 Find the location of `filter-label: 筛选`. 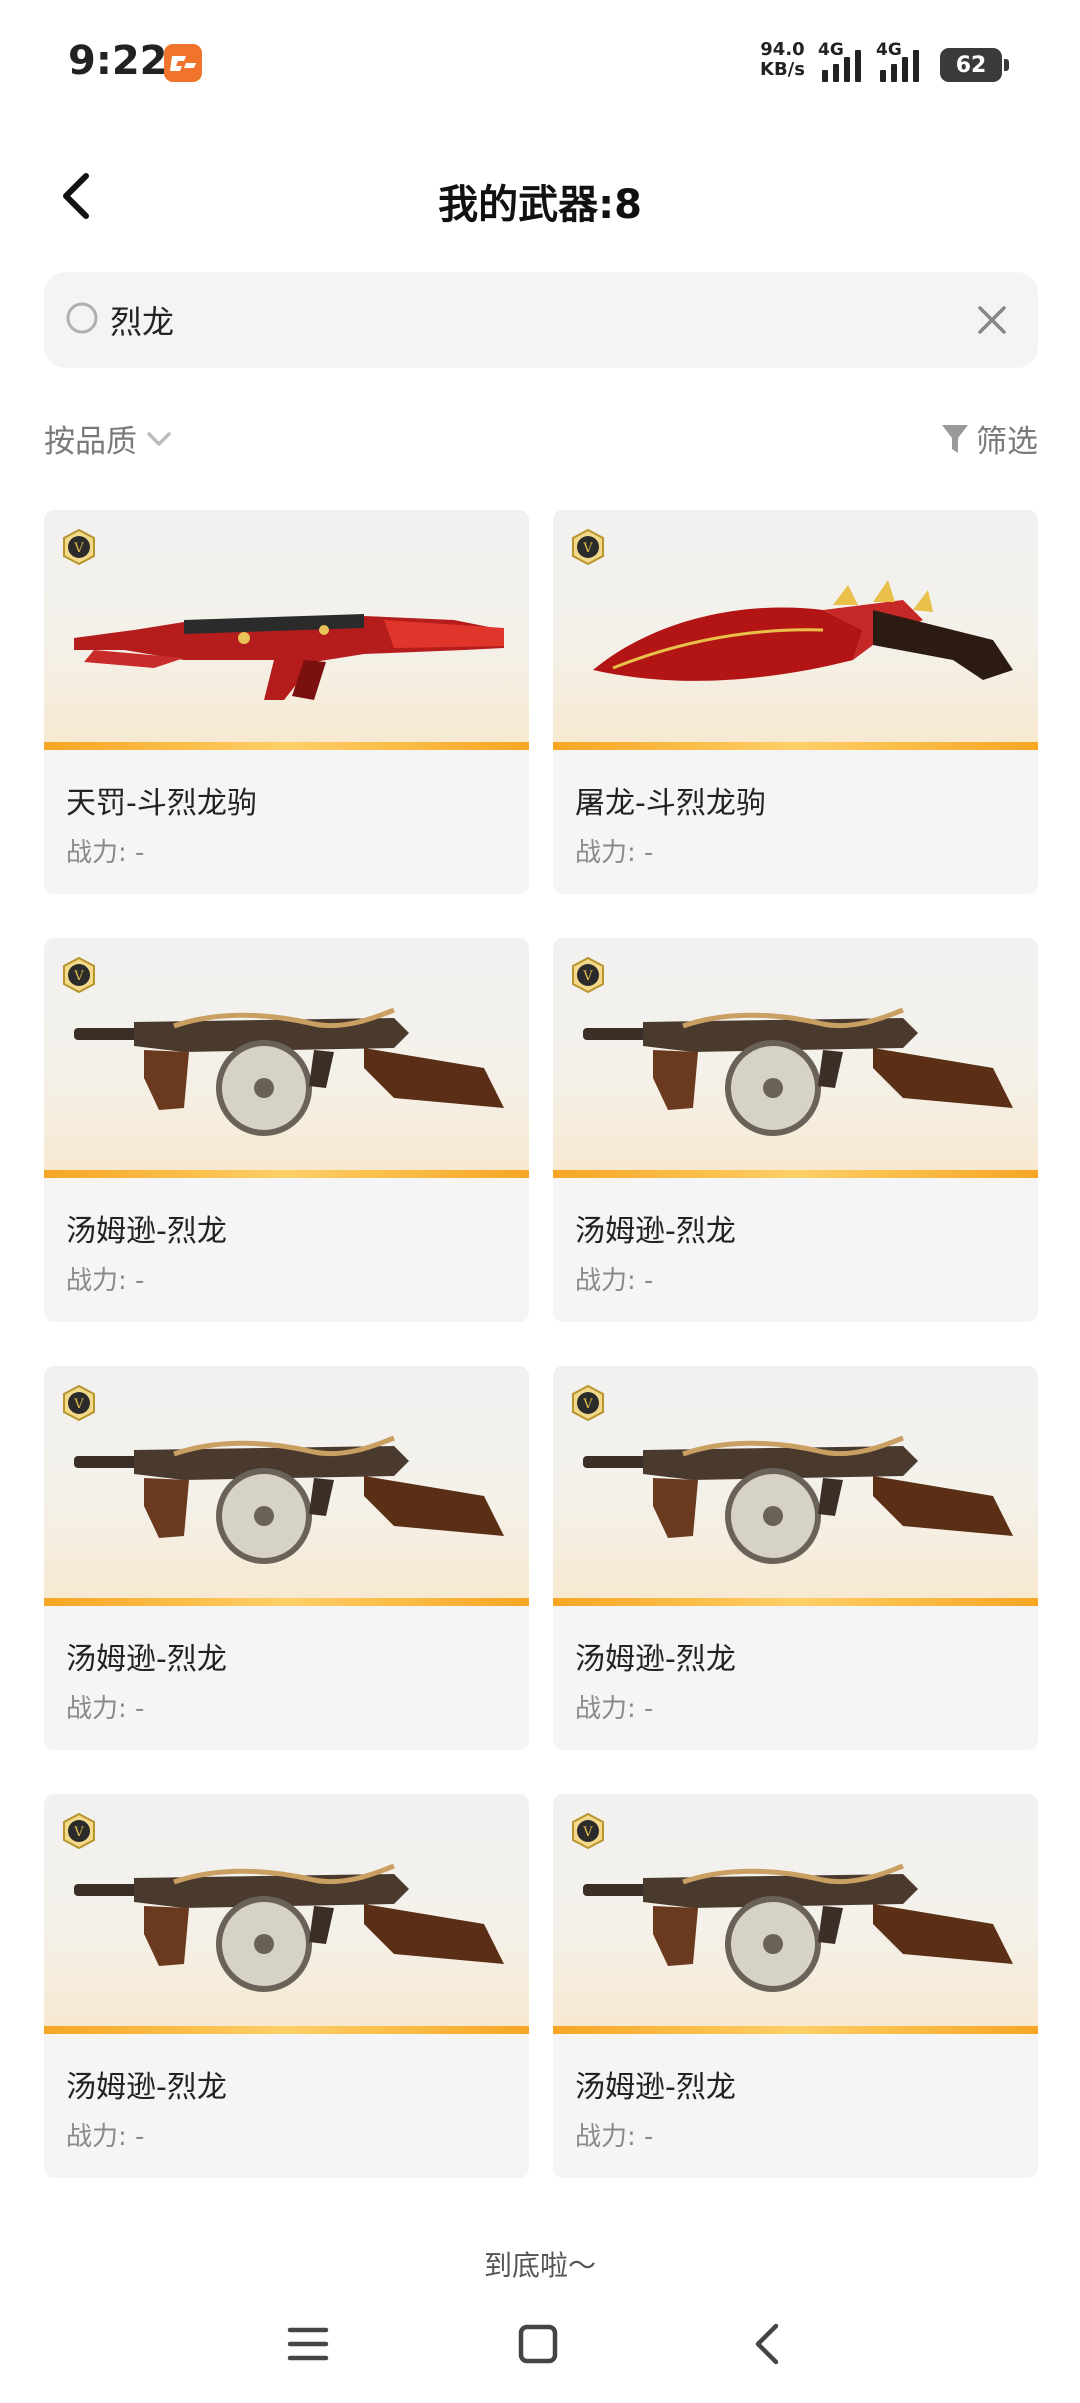

filter-label: 筛选 is located at coordinates (1007, 442).